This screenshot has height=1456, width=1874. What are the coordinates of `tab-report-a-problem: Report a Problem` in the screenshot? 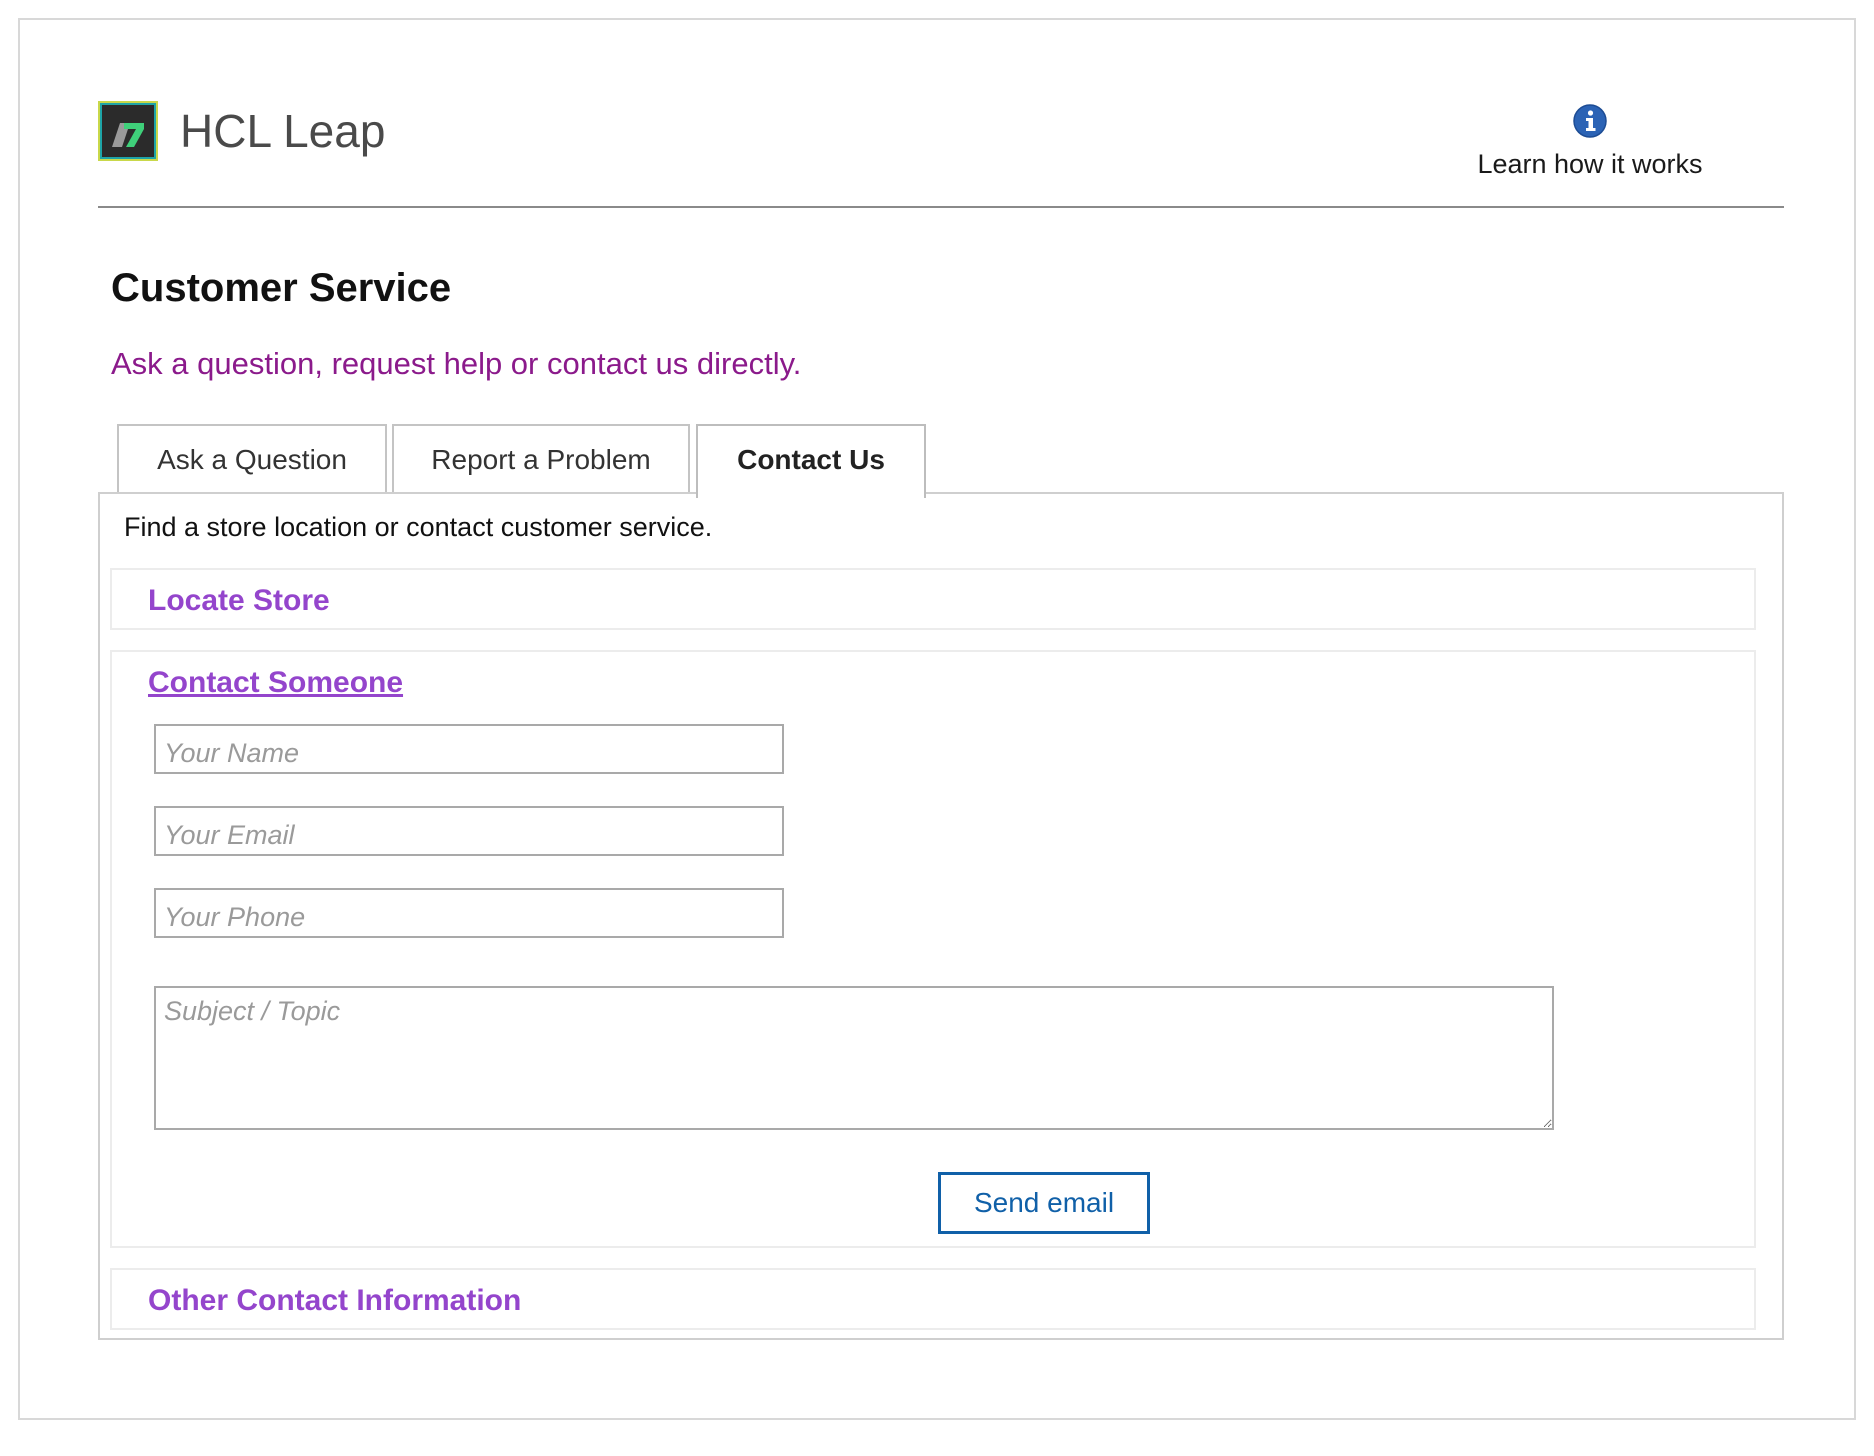 It's located at (541, 459).